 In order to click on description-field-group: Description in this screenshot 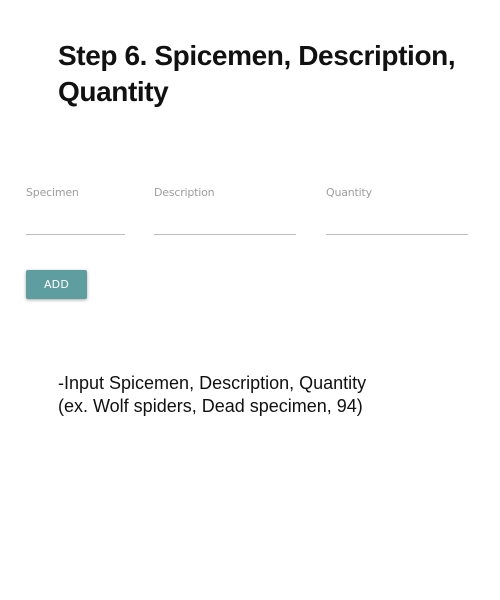, I will do `click(225, 219)`.